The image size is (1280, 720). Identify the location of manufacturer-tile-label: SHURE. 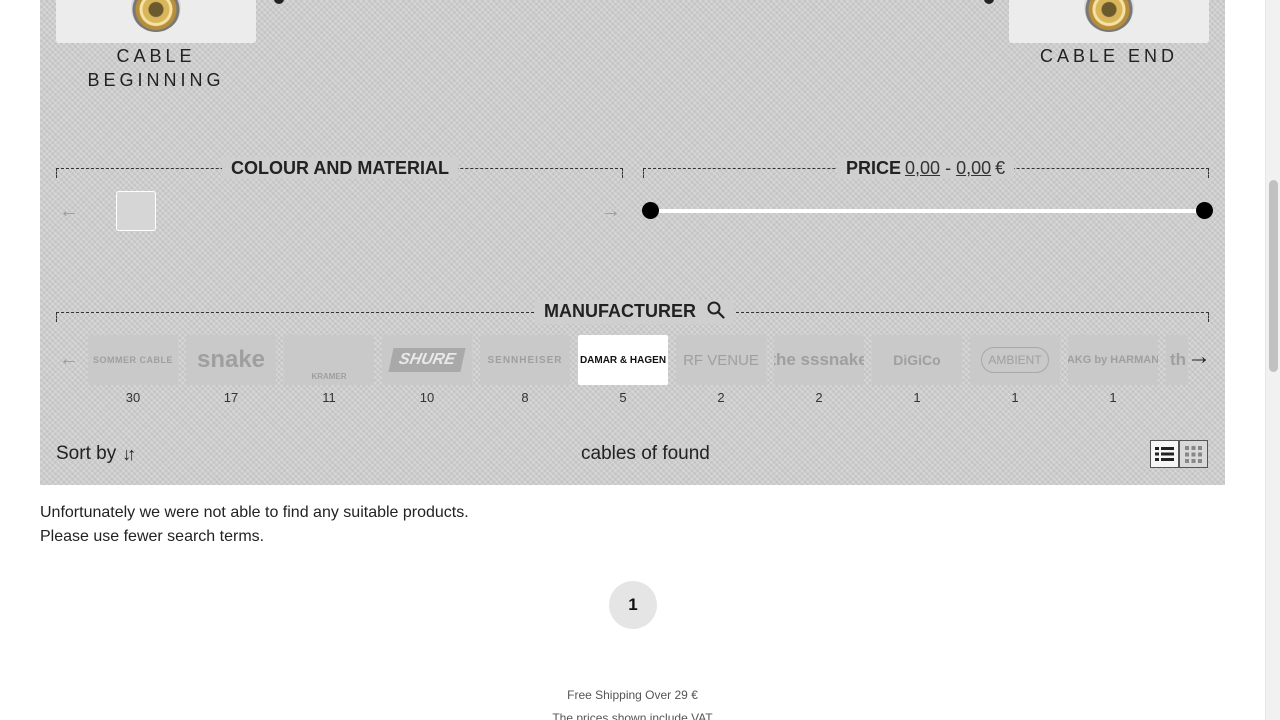
(427, 360).